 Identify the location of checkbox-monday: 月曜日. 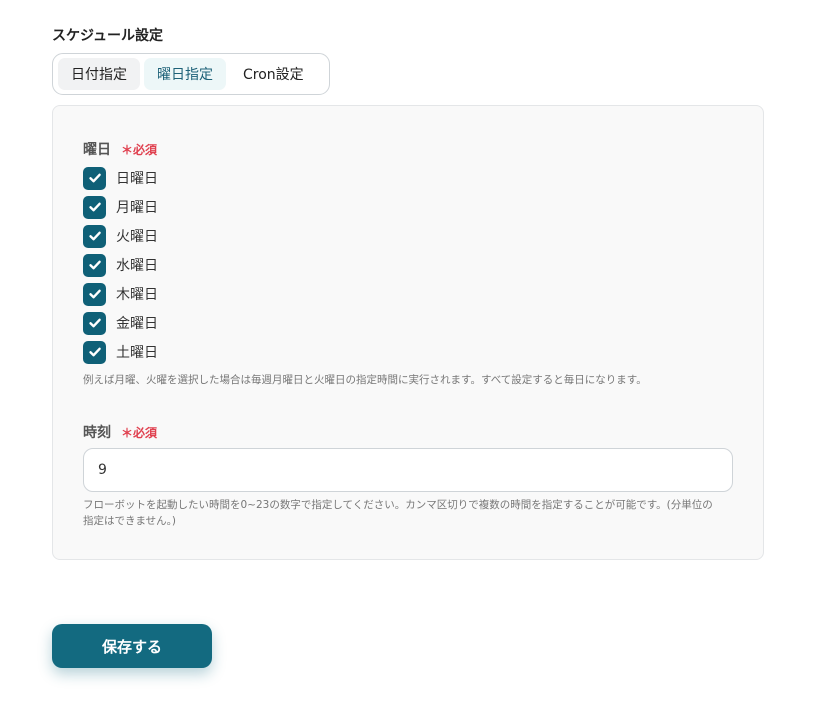
(120, 207).